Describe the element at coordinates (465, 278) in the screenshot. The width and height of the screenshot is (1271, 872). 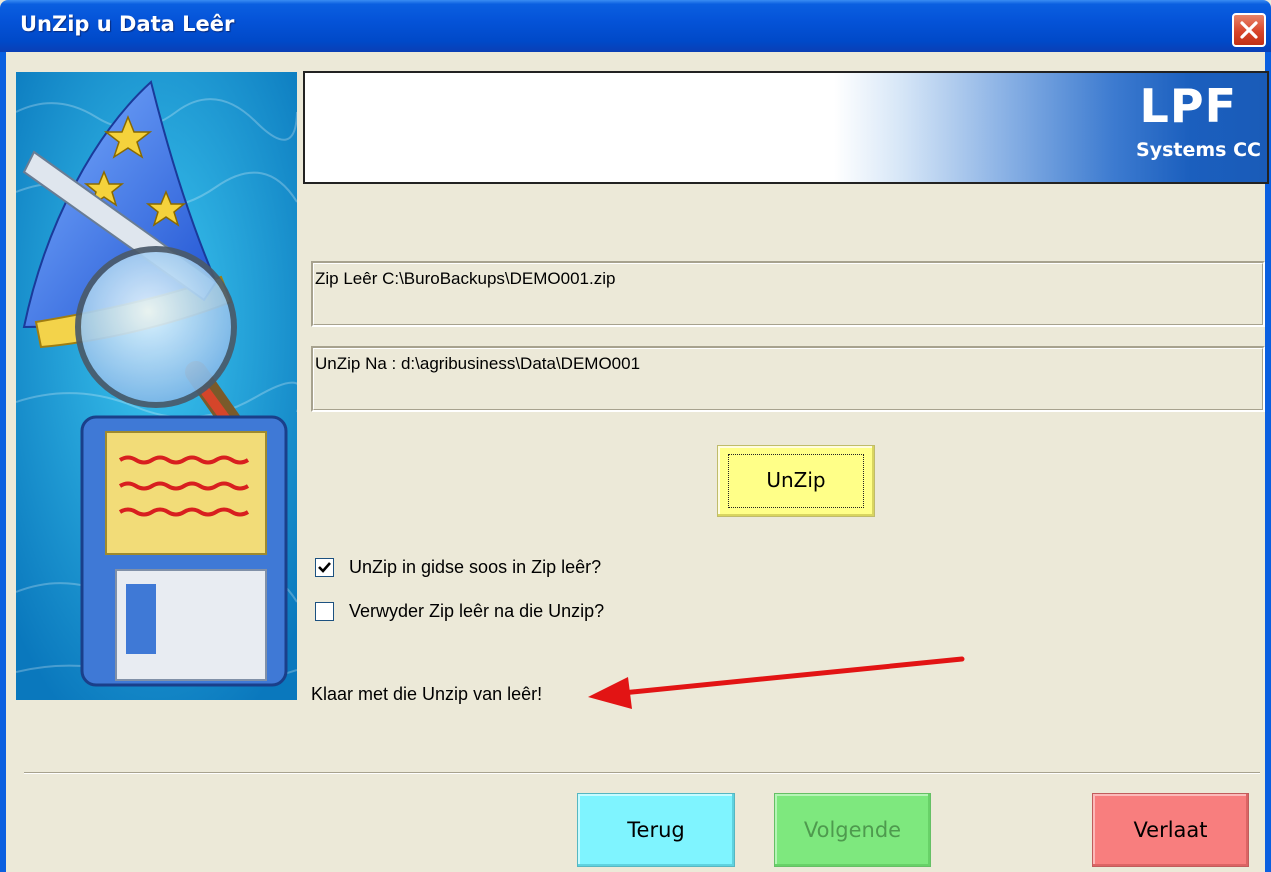
I see `zip-file-path: Zip Leêr C:\BuroBackups\DEMO001.zip` at that location.